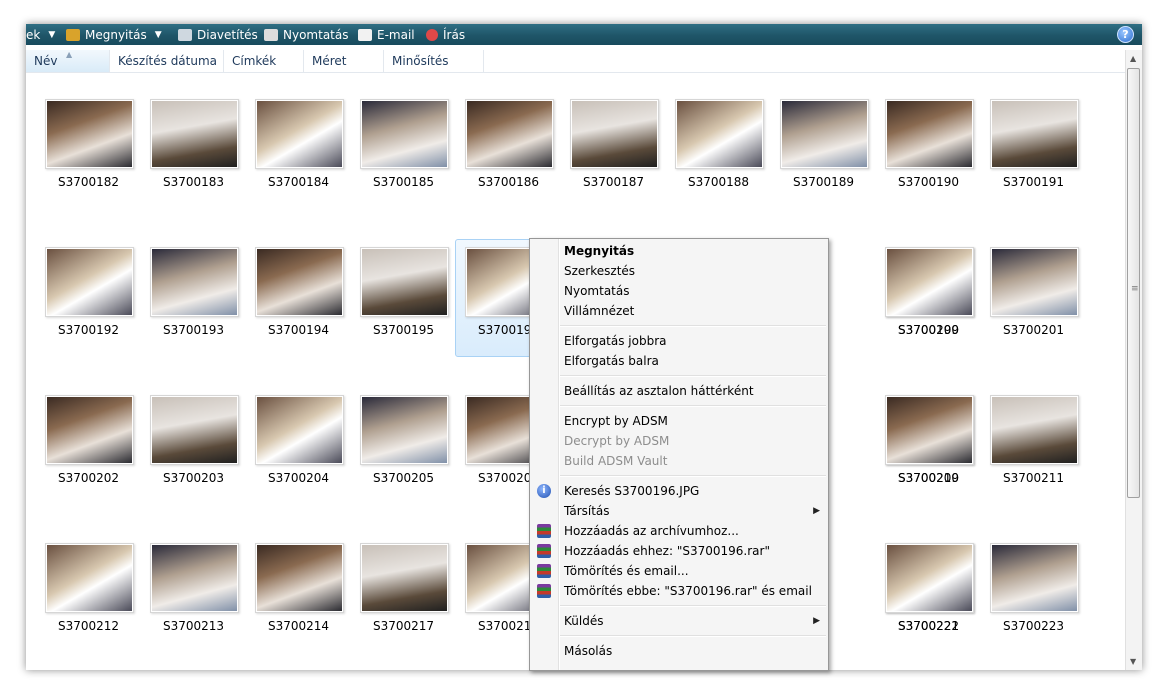 The image size is (1168, 694). Describe the element at coordinates (588, 651) in the screenshot. I see `menu-item-label: Másolás` at that location.